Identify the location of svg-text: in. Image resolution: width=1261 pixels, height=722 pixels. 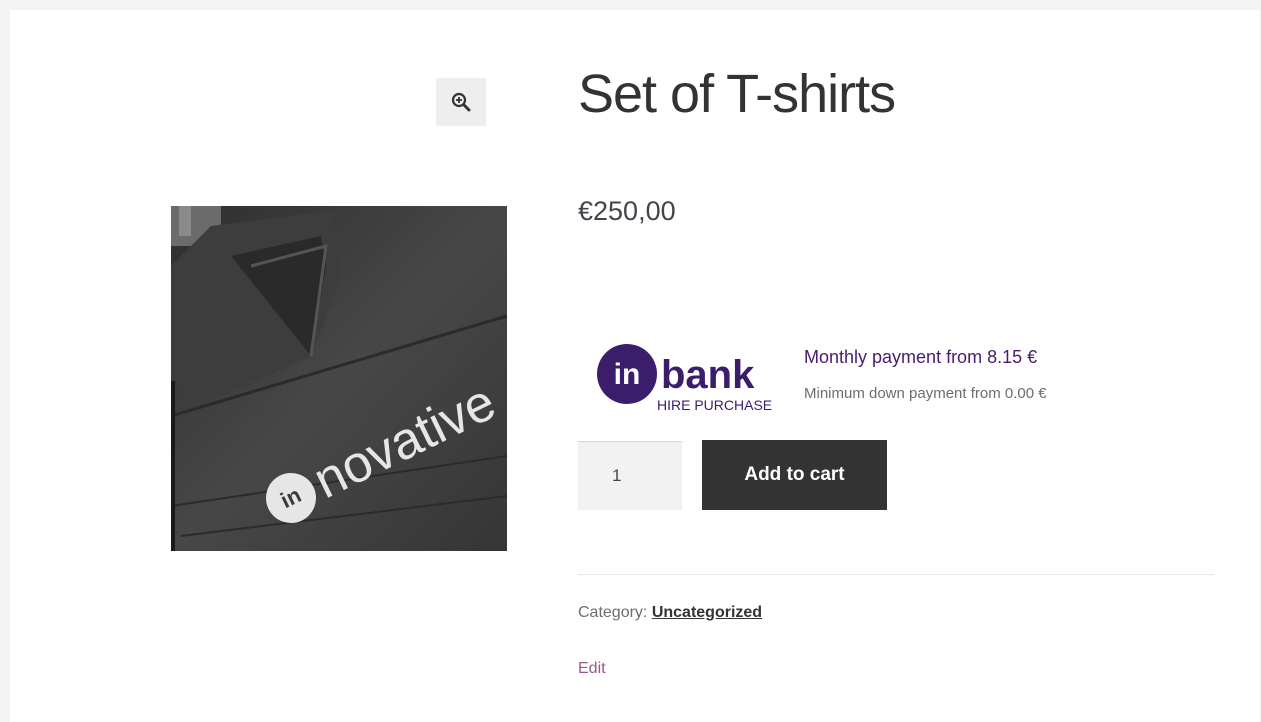
(627, 374).